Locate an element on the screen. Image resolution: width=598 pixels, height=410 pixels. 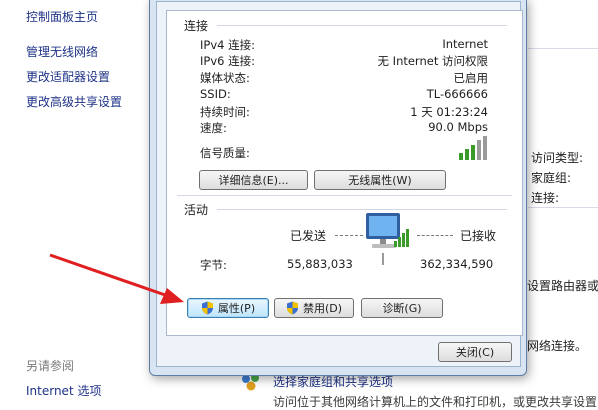
ipv4-label: IPv4 连接: is located at coordinates (227, 45).